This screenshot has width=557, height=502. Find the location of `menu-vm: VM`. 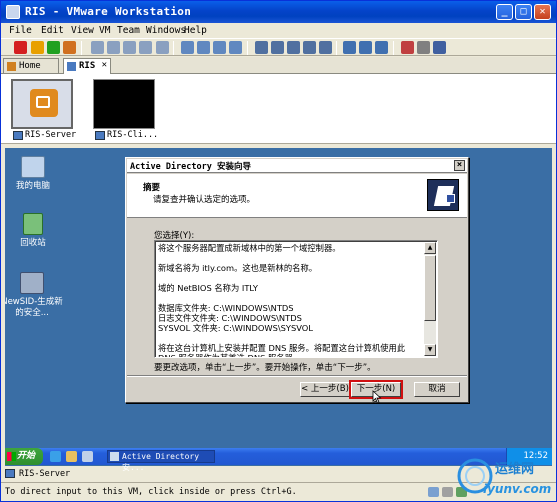

menu-vm: VM is located at coordinates (104, 30).